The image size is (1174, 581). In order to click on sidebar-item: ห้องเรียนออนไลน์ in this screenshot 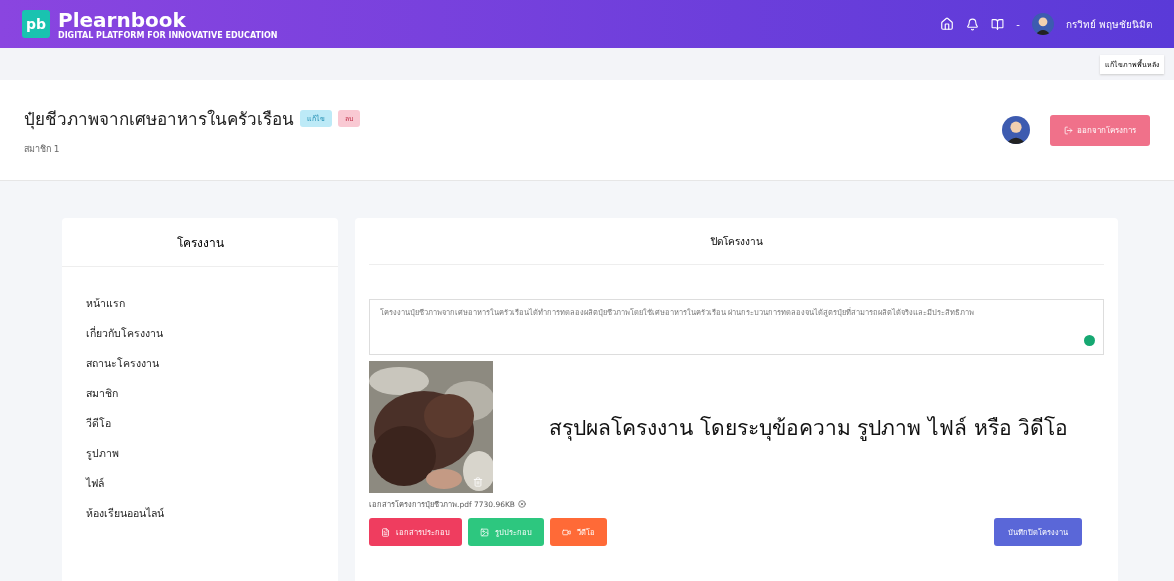, I will do `click(200, 513)`.